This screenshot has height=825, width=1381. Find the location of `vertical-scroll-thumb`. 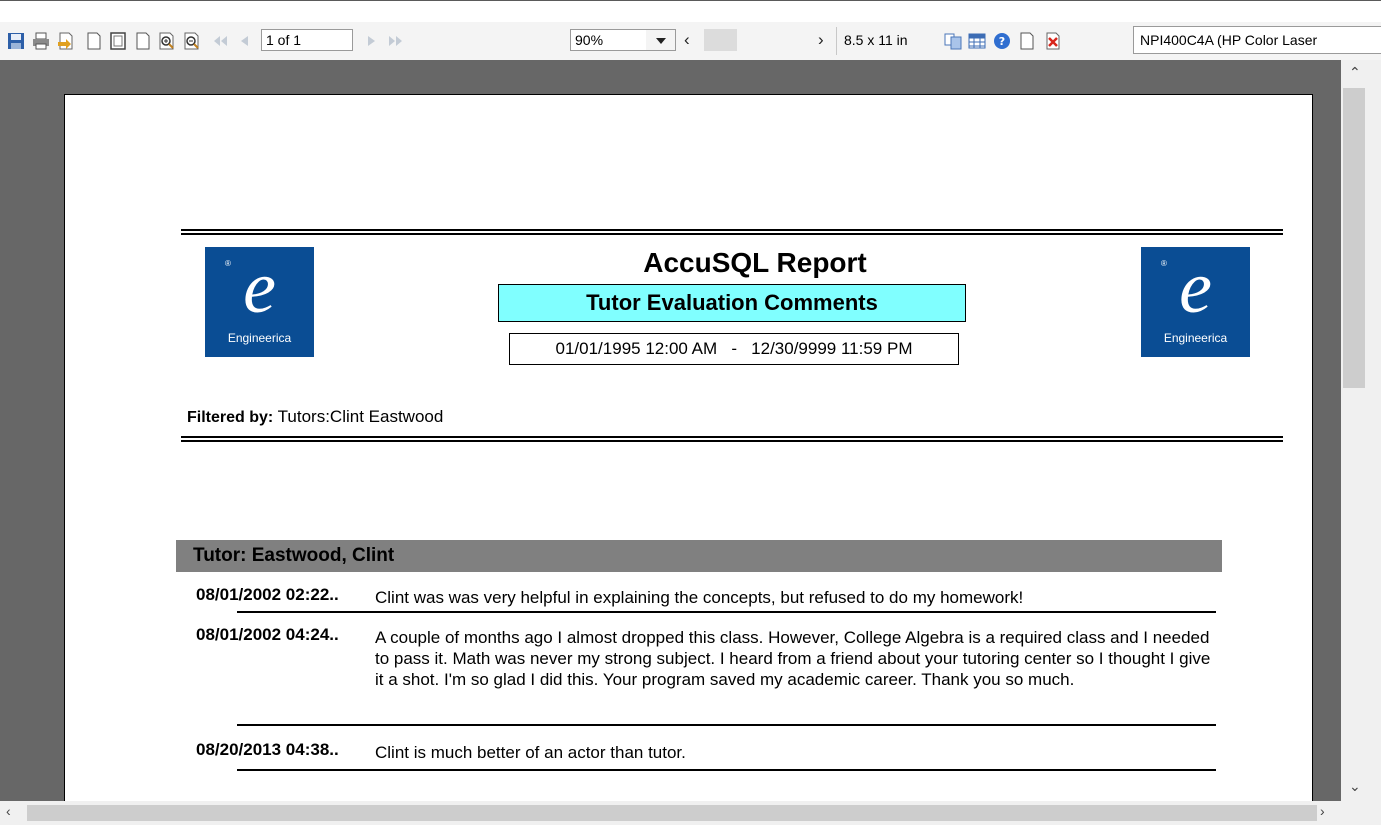

vertical-scroll-thumb is located at coordinates (1354, 238).